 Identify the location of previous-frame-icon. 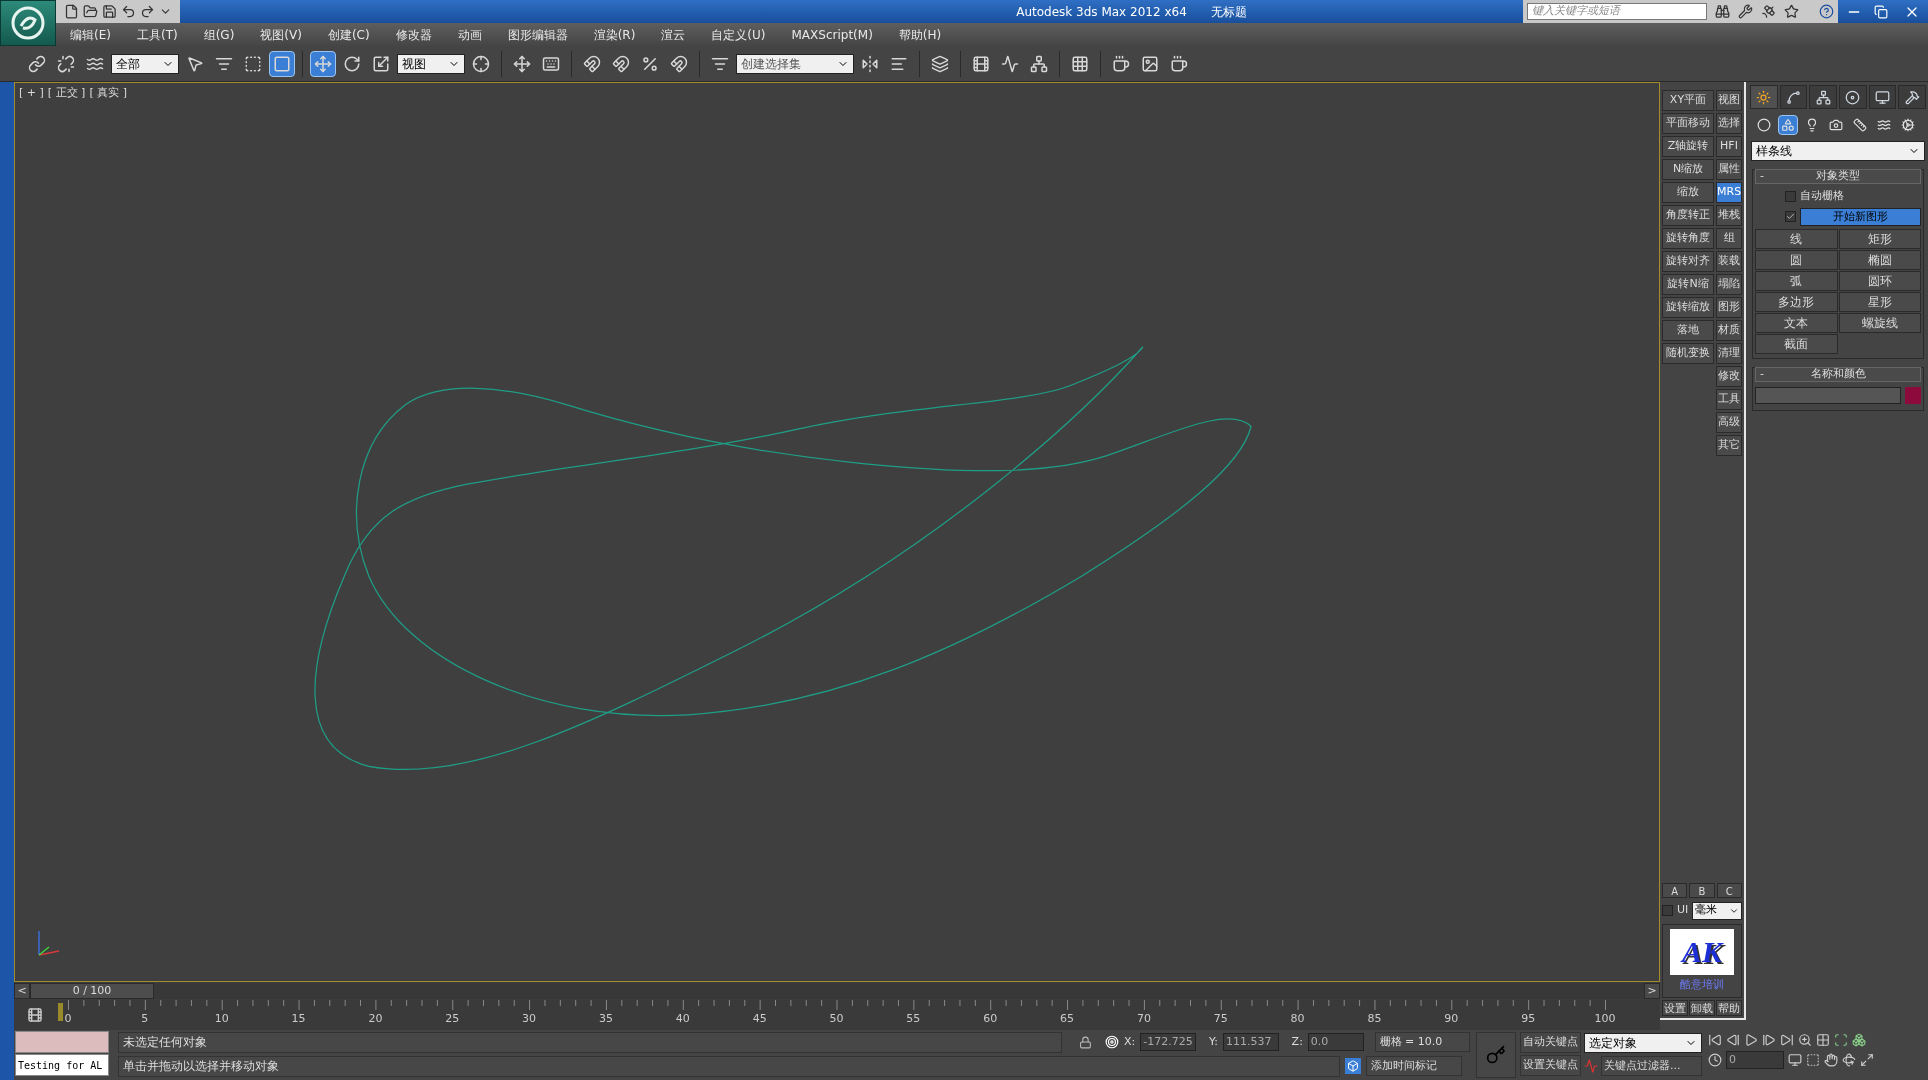
(1733, 1040).